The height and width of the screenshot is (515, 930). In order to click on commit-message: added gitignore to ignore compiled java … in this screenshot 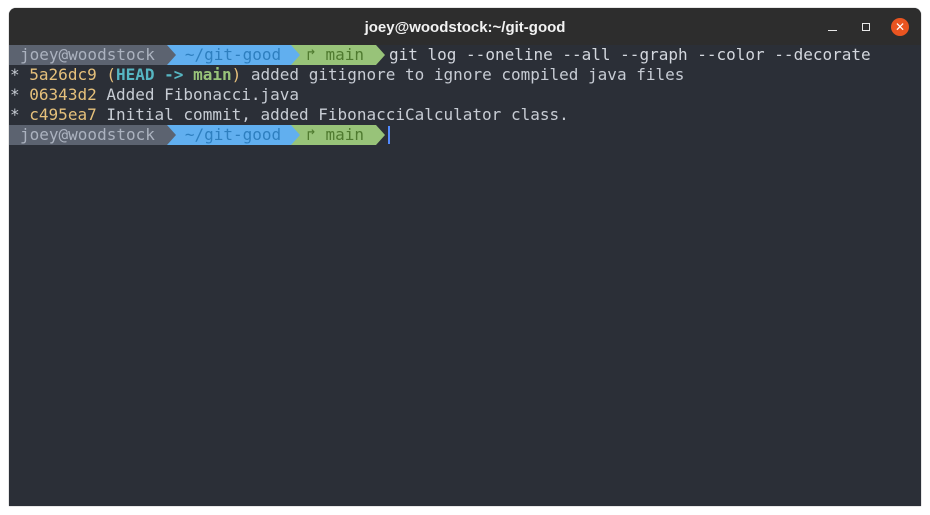, I will do `click(467, 74)`.